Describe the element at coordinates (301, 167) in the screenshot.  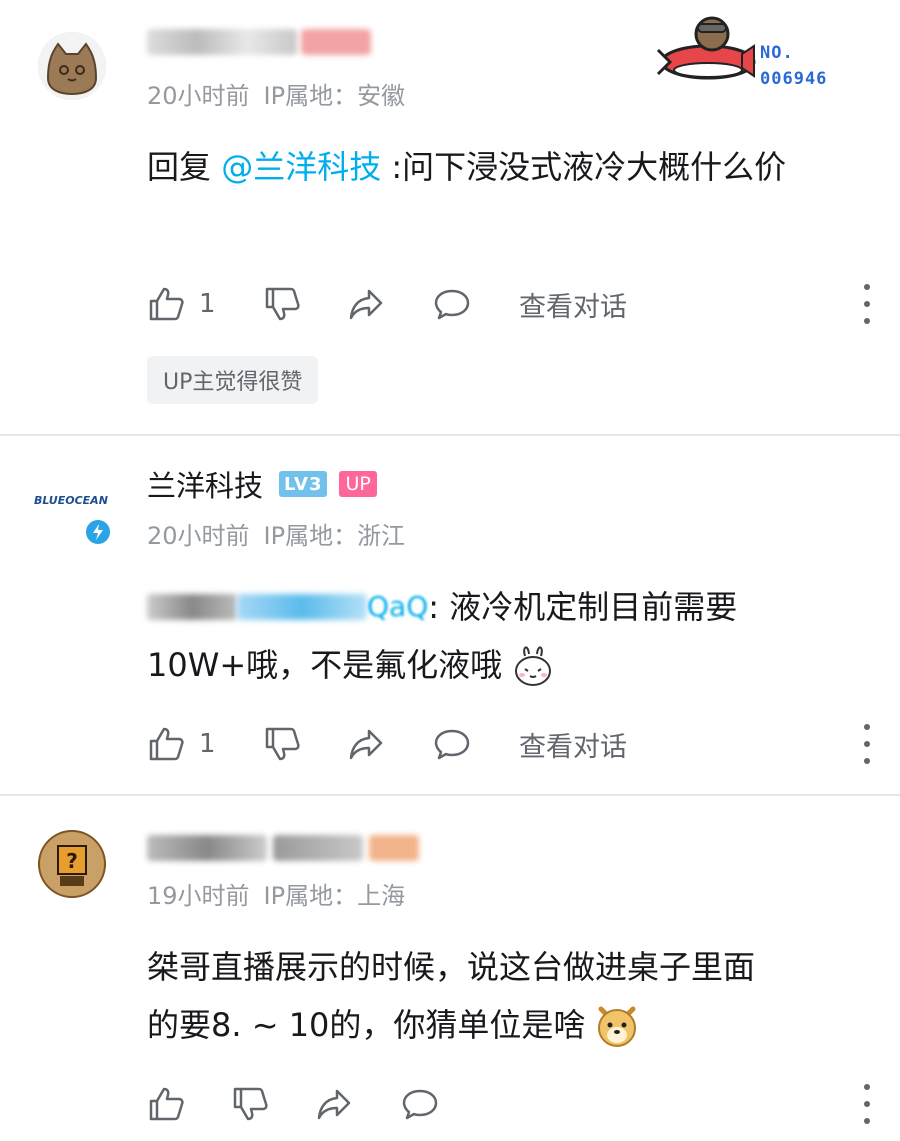
I see `mention-link: @兰洋科技` at that location.